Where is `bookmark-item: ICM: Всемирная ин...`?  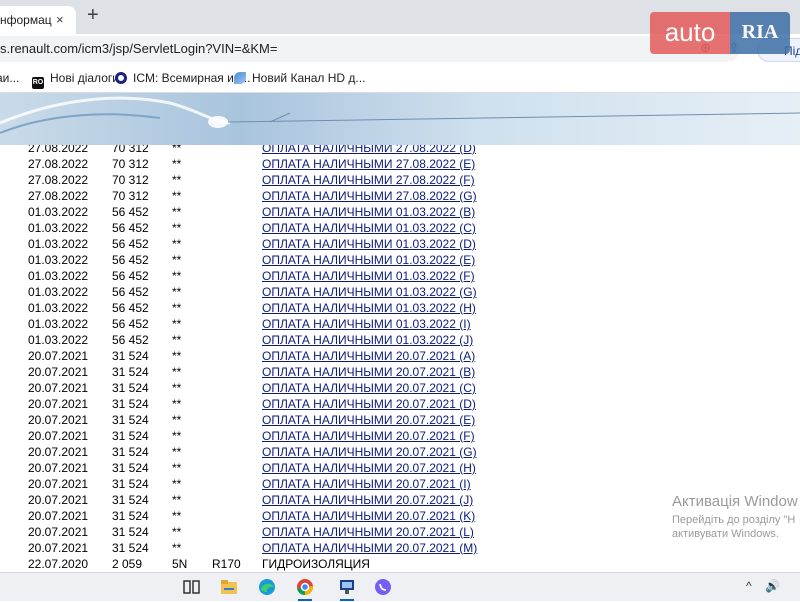
bookmark-item: ICM: Всемирная ин... is located at coordinates (182, 78).